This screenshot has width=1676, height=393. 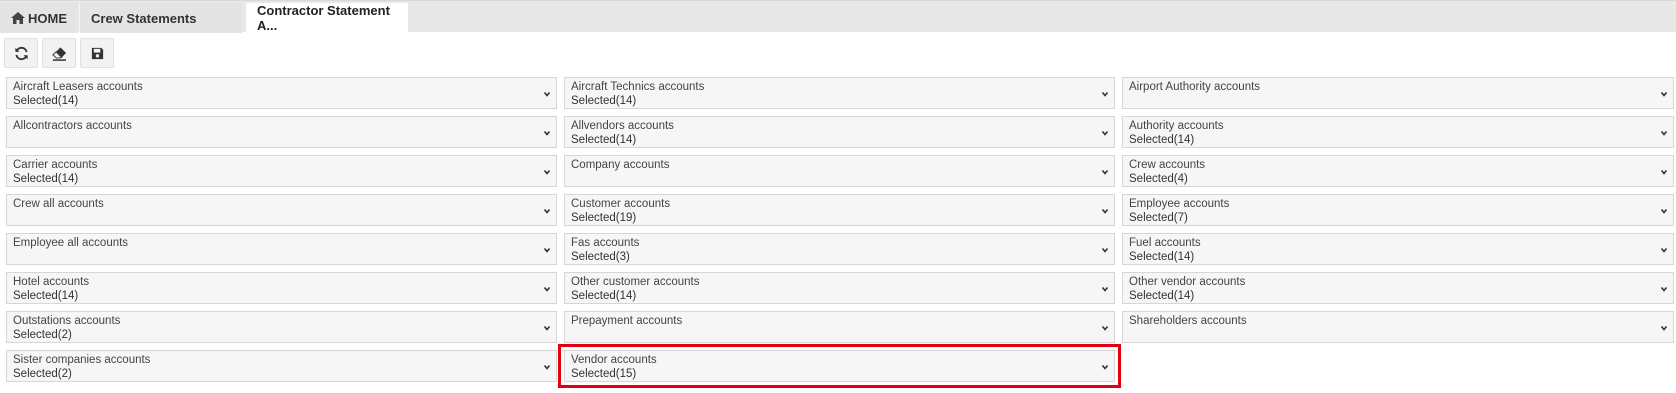 What do you see at coordinates (839, 366) in the screenshot?
I see `account-dropdown: Vendor accounts Selected(15)` at bounding box center [839, 366].